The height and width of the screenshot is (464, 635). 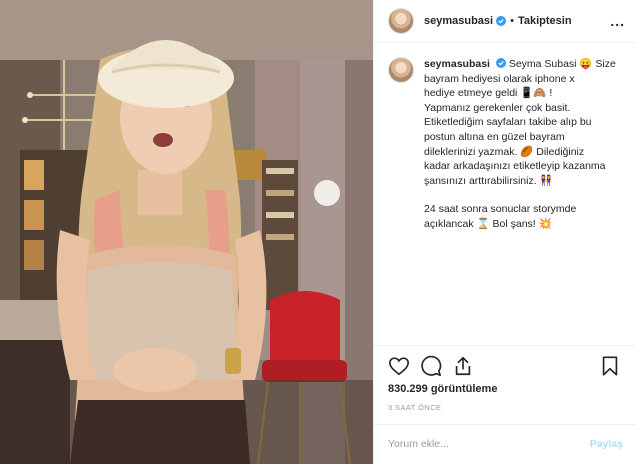 I want to click on caption-line: postun altına en güzel bayram, so click(x=494, y=136).